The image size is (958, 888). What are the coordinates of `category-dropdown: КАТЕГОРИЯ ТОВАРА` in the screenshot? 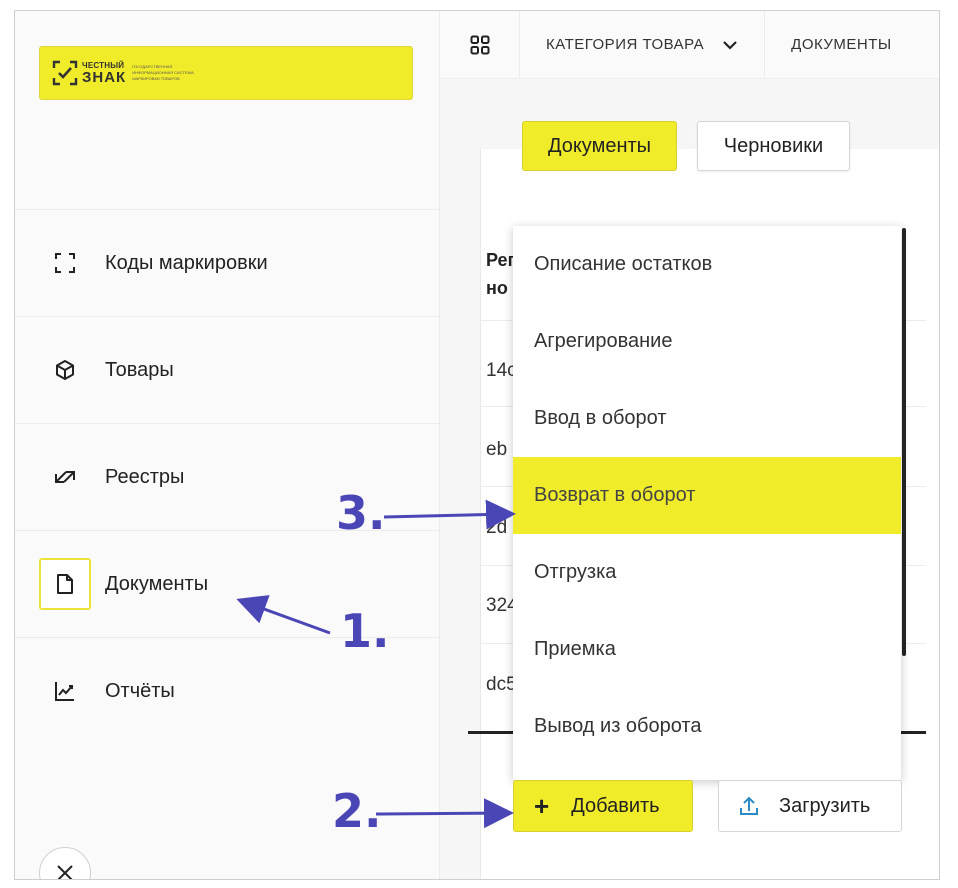 It's located at (643, 44).